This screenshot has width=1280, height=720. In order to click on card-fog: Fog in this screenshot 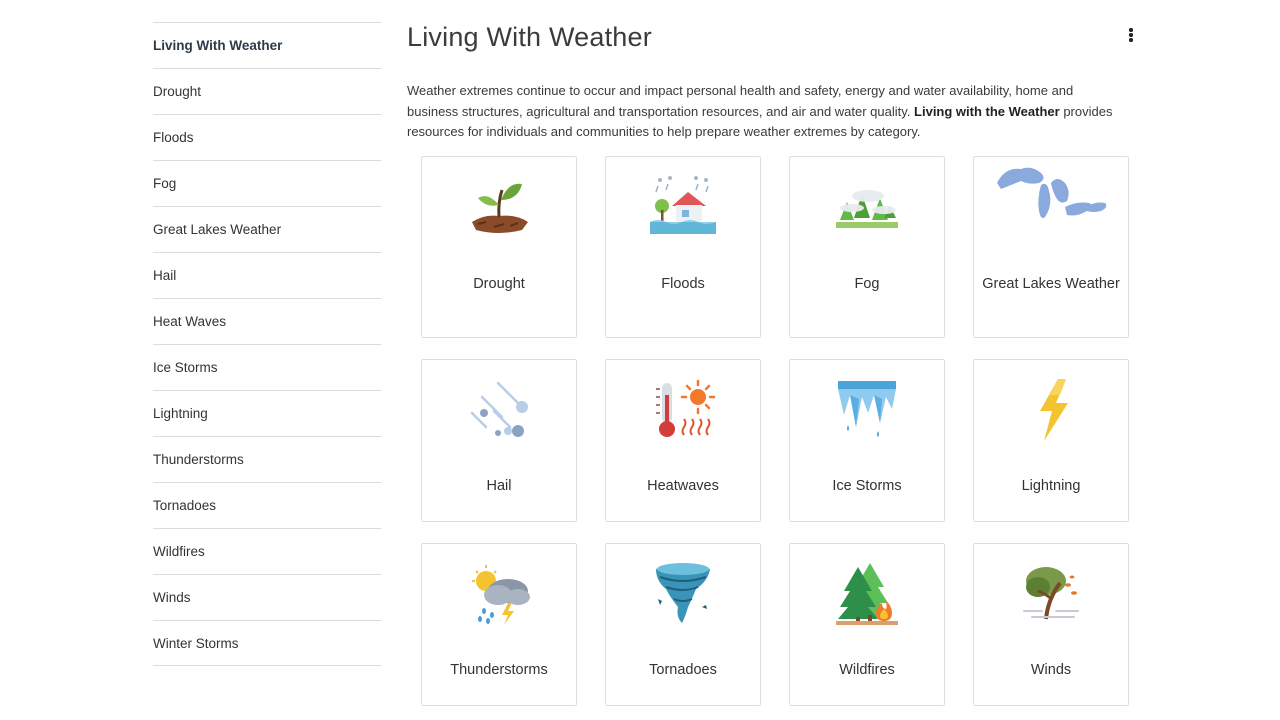, I will do `click(867, 247)`.